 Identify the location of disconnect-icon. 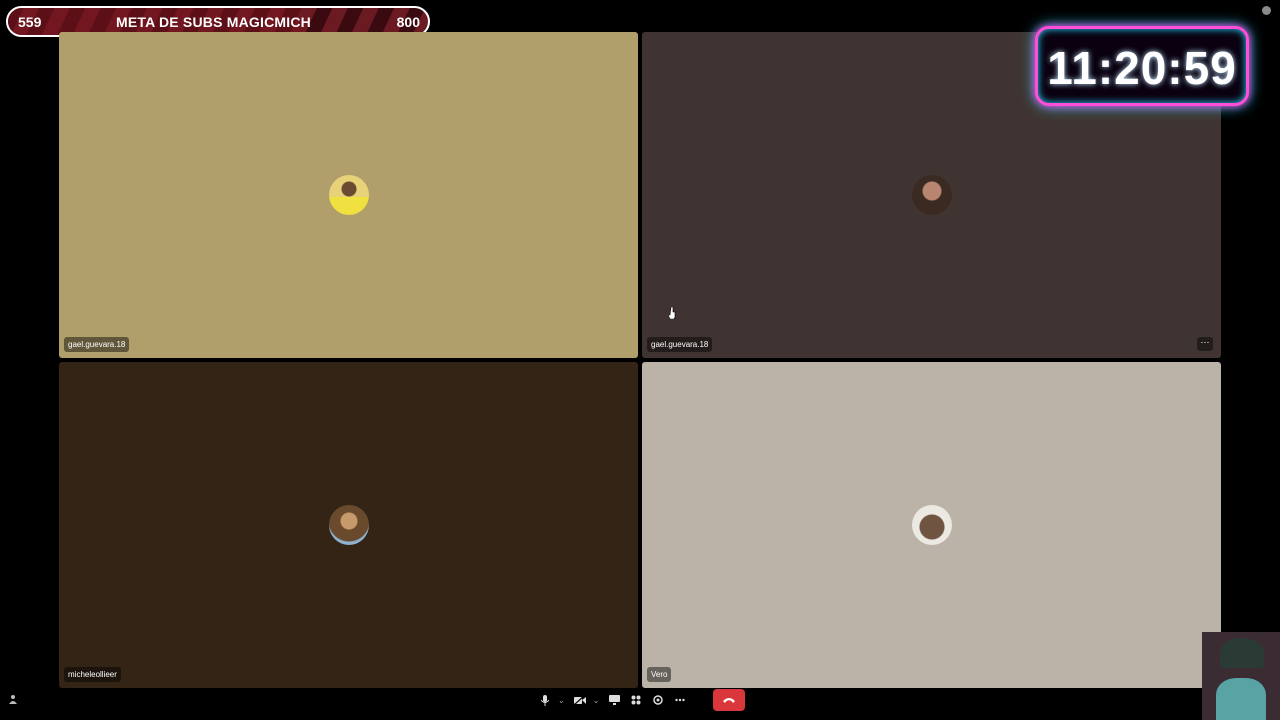
(729, 700).